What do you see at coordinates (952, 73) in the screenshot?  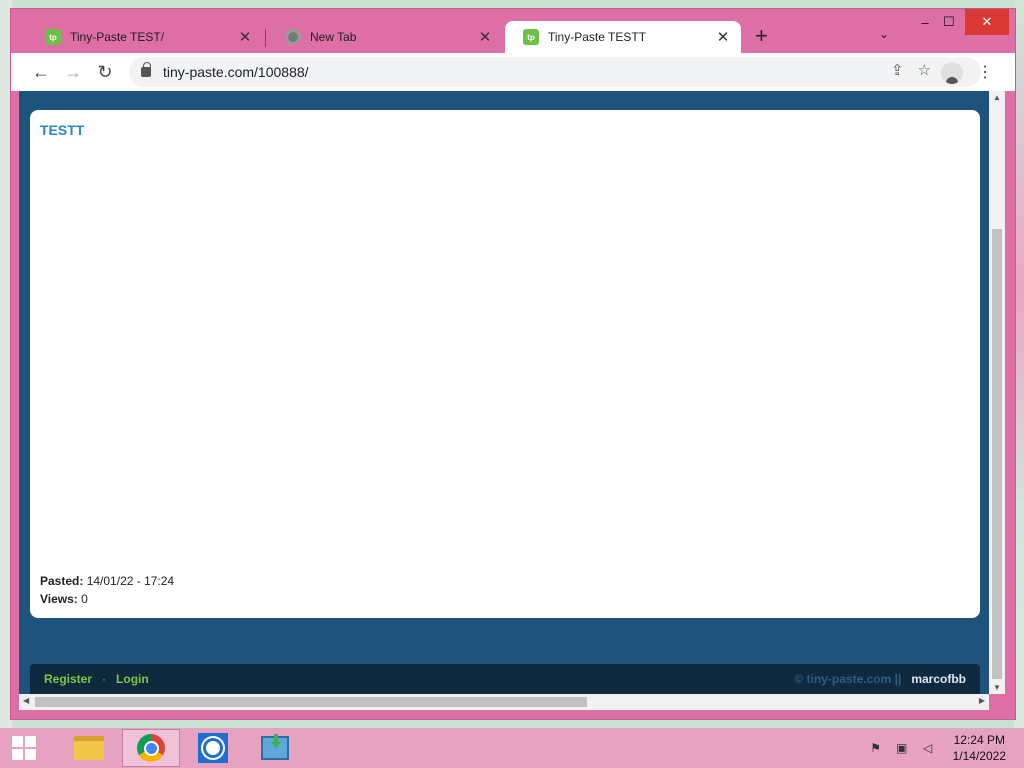 I see `profile-avatar-icon` at bounding box center [952, 73].